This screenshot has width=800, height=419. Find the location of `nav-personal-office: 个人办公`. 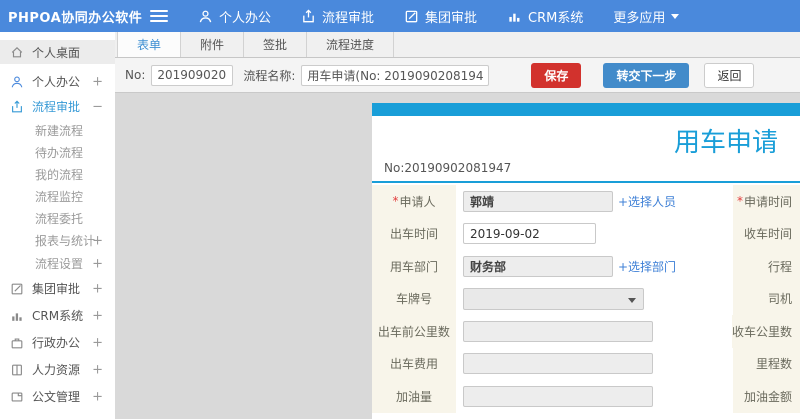

nav-personal-office: 个人办公 is located at coordinates (234, 16).